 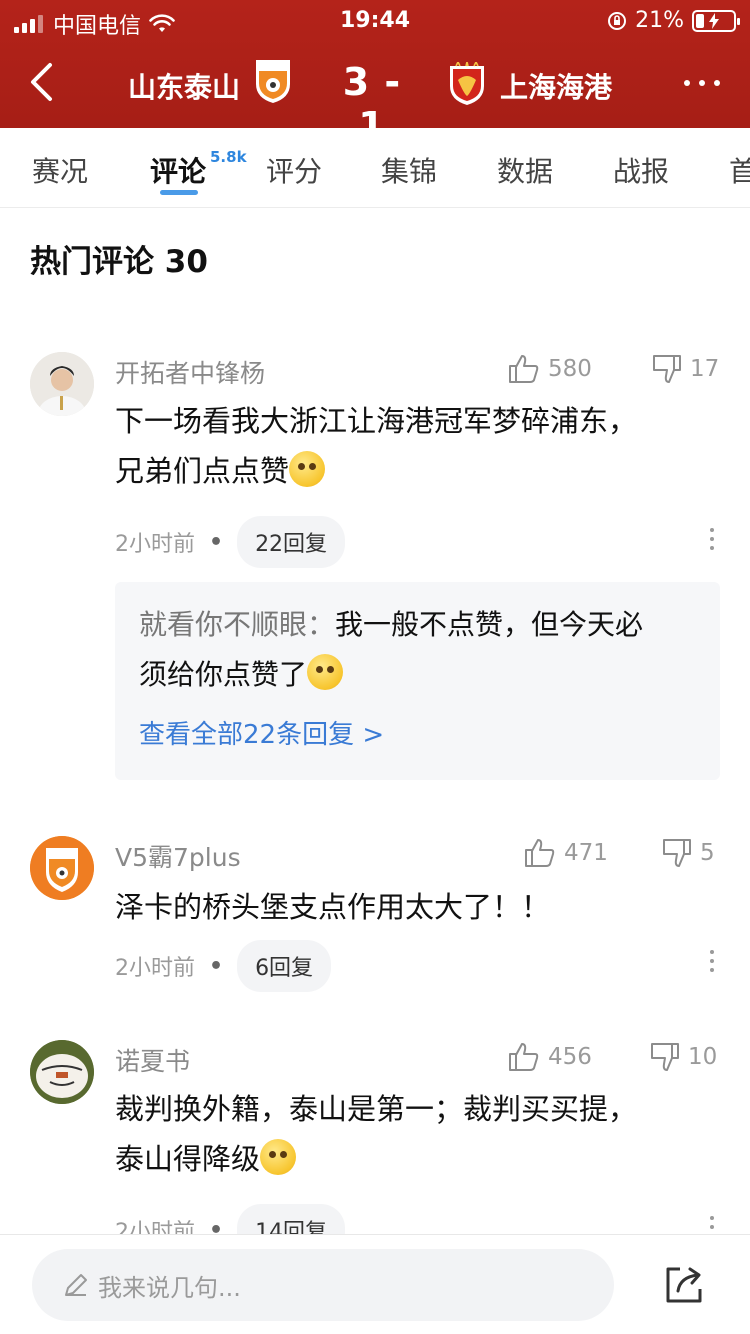 What do you see at coordinates (178, 170) in the screenshot?
I see `tab-comments: 评论` at bounding box center [178, 170].